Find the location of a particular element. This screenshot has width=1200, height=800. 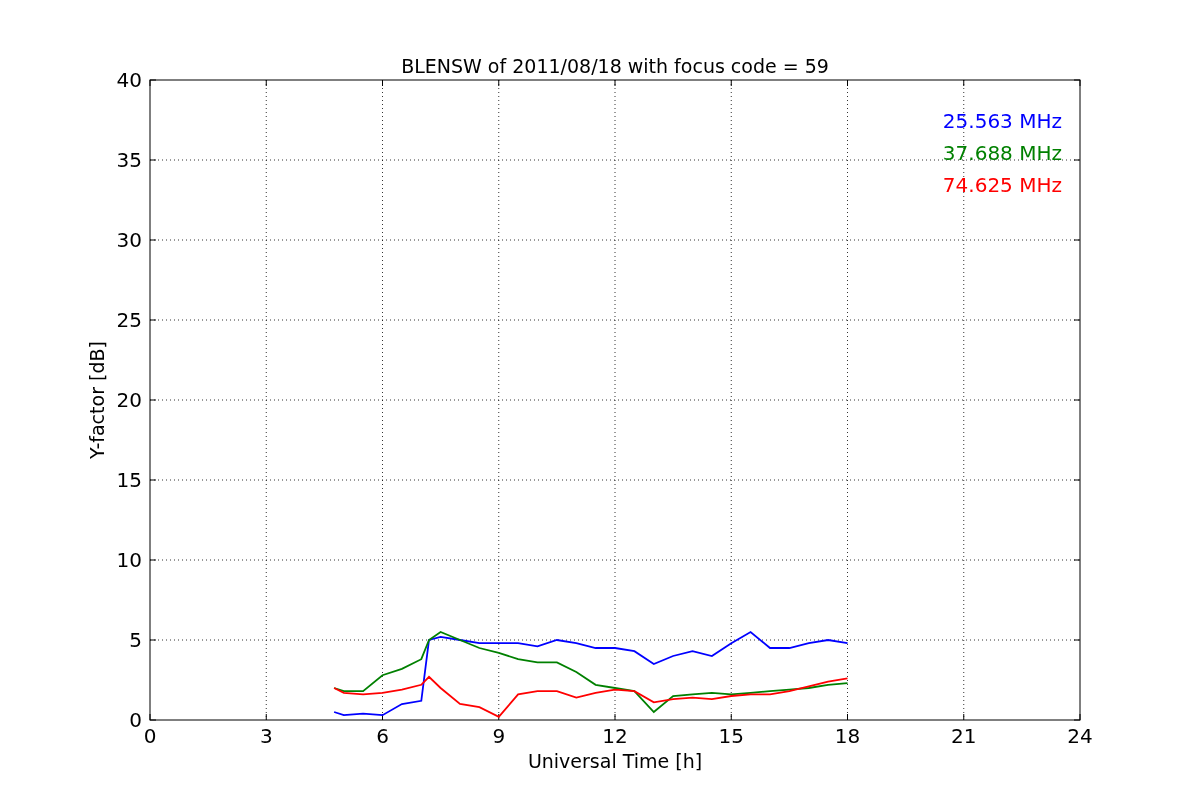

y-tick-label: 10 is located at coordinates (129, 560).